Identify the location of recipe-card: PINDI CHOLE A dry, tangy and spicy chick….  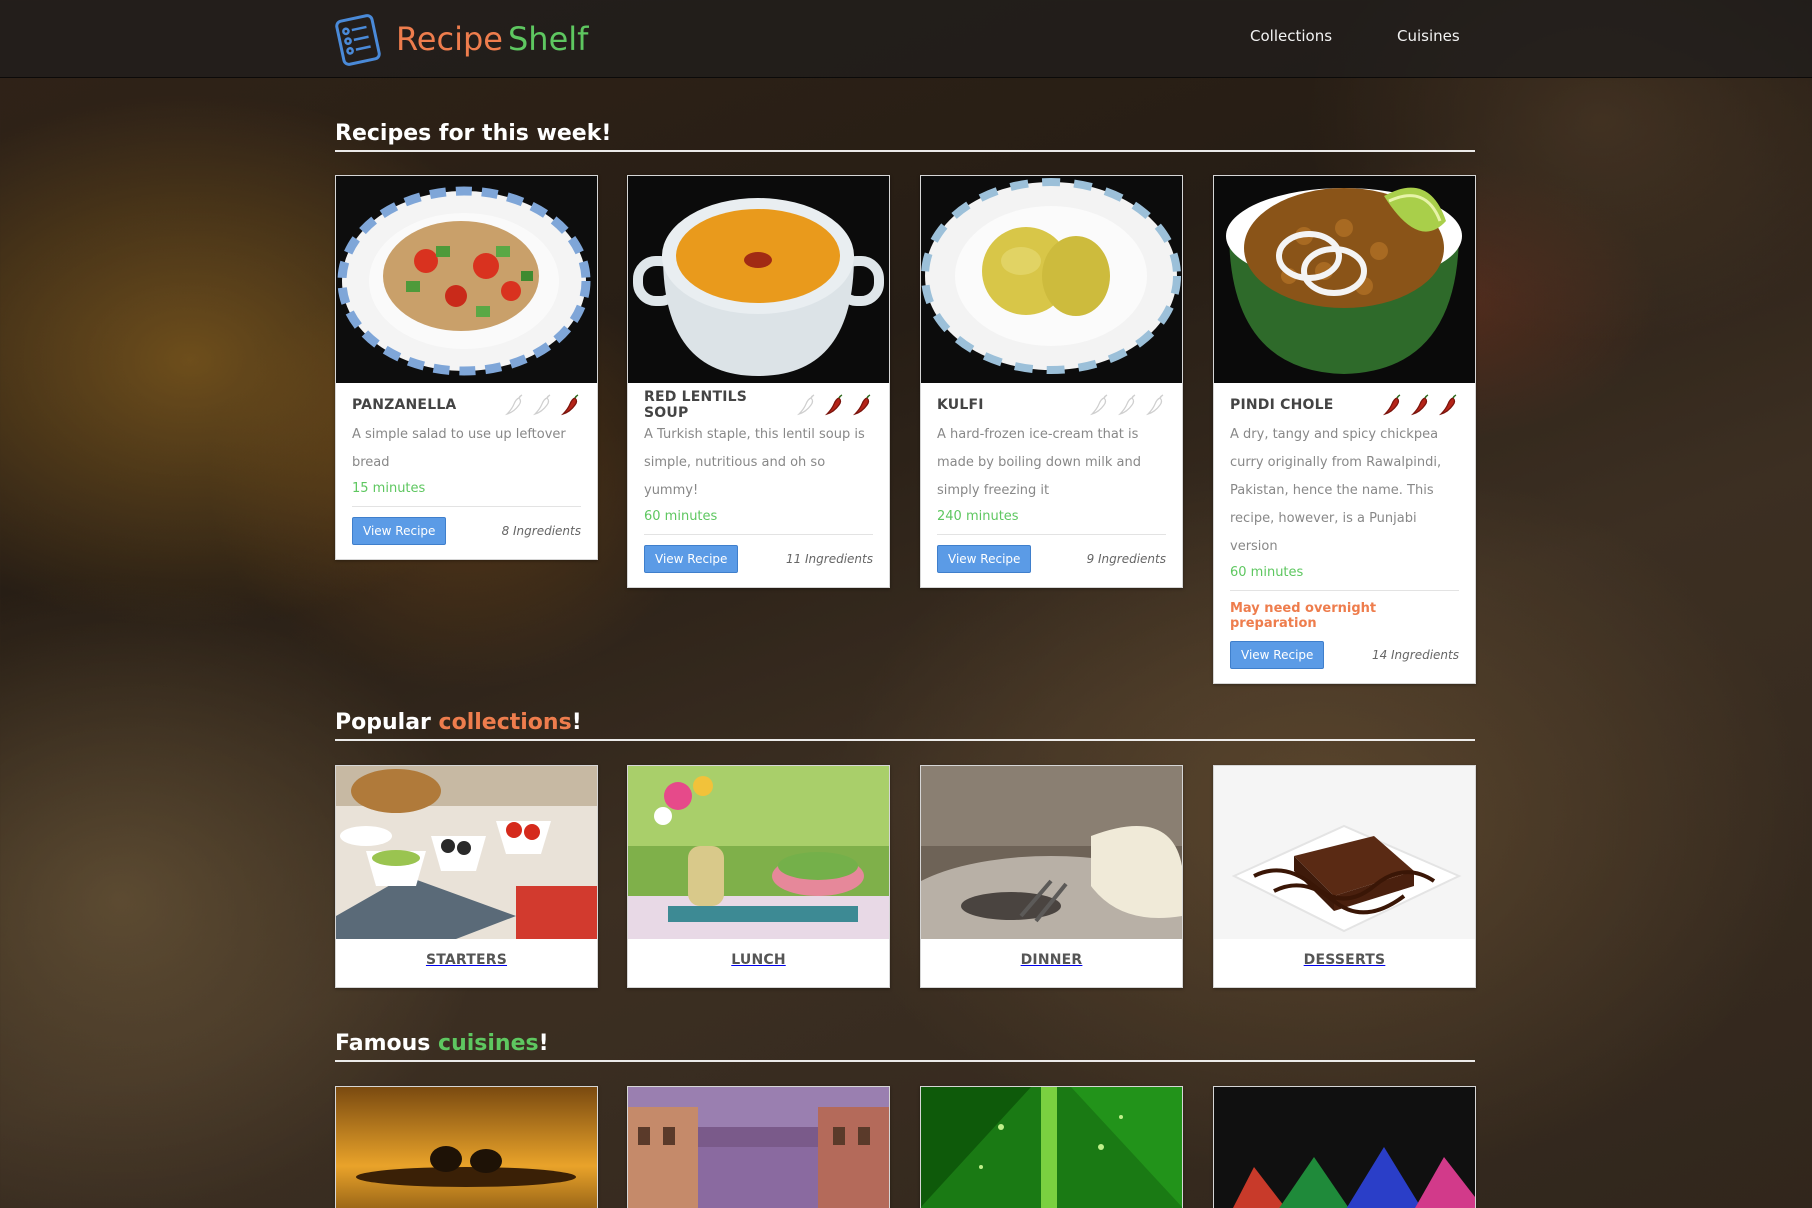
(1344, 429).